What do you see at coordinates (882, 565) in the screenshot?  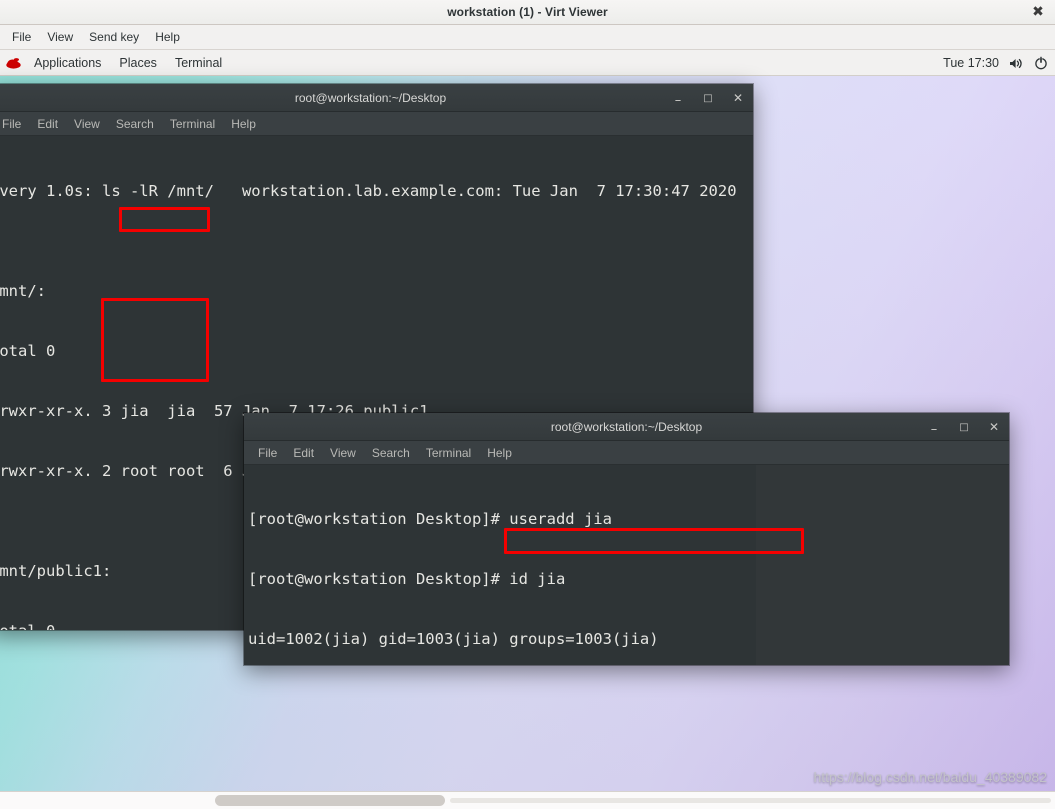 I see `terminal-body-shading` at bounding box center [882, 565].